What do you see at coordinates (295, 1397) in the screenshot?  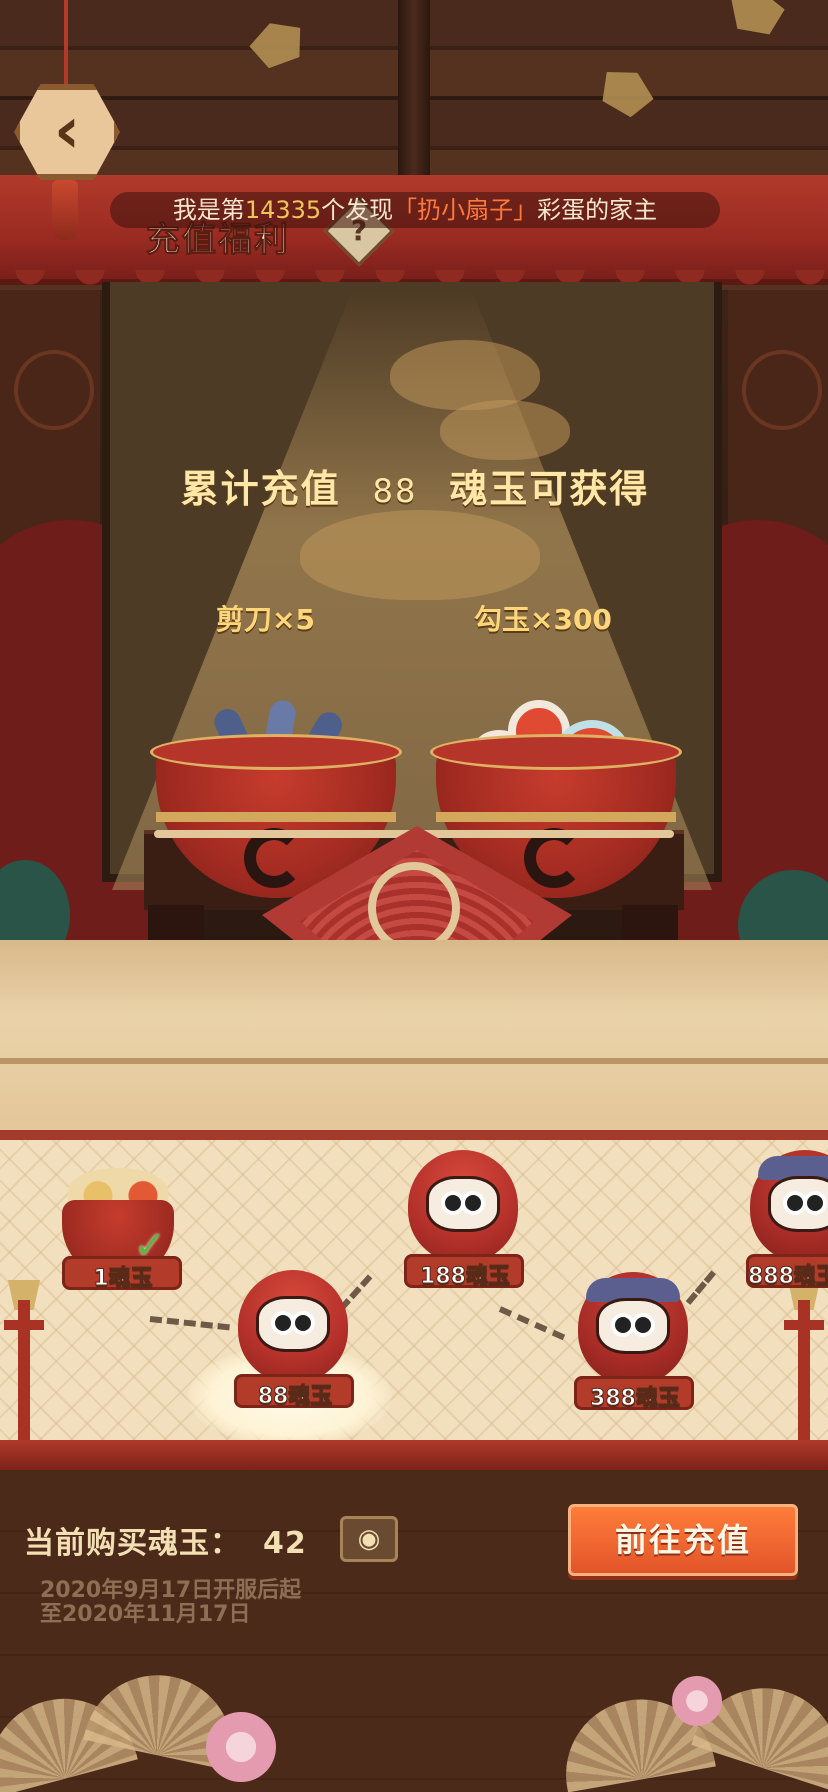 I see `milestone-label: 88魂玉` at bounding box center [295, 1397].